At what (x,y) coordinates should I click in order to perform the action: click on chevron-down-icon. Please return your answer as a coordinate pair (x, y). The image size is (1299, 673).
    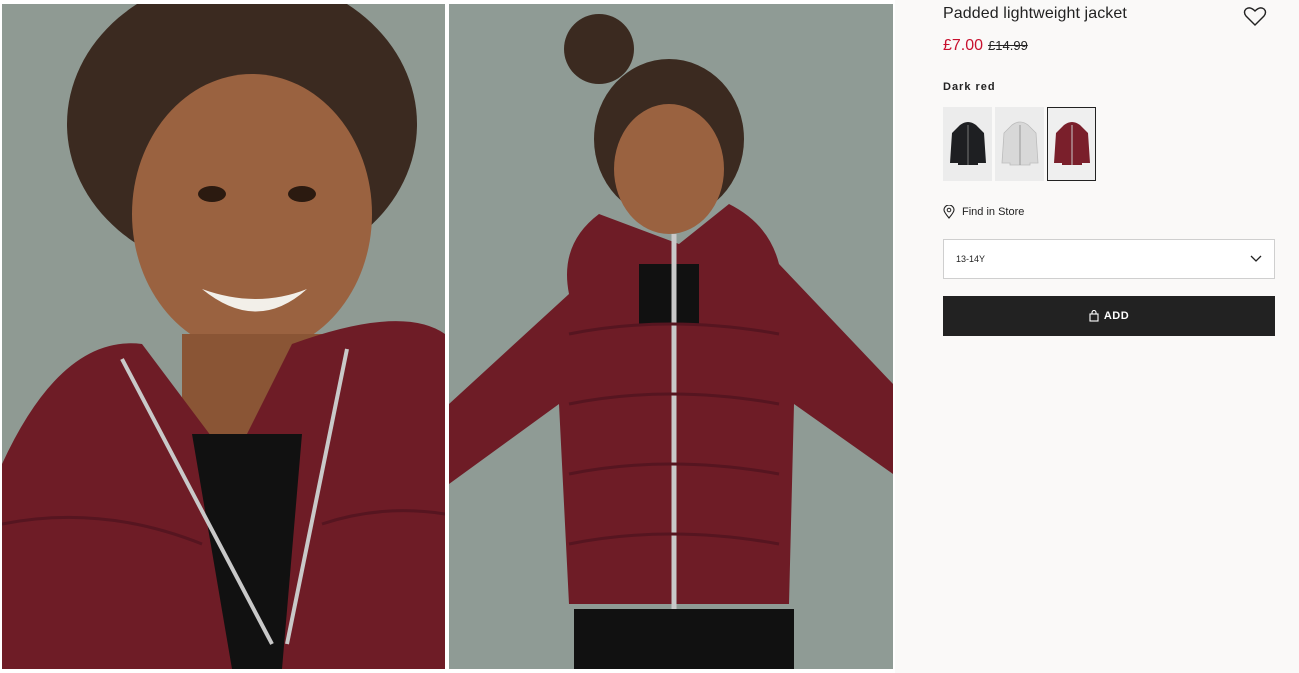
    Looking at the image, I should click on (1256, 258).